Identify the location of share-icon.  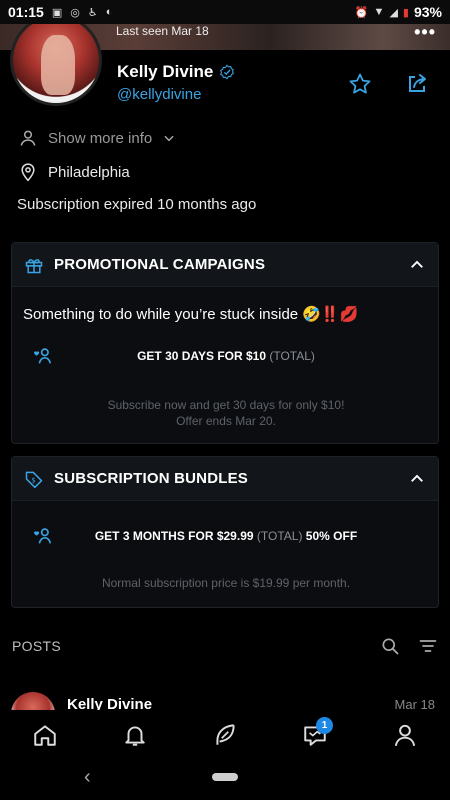
(417, 84).